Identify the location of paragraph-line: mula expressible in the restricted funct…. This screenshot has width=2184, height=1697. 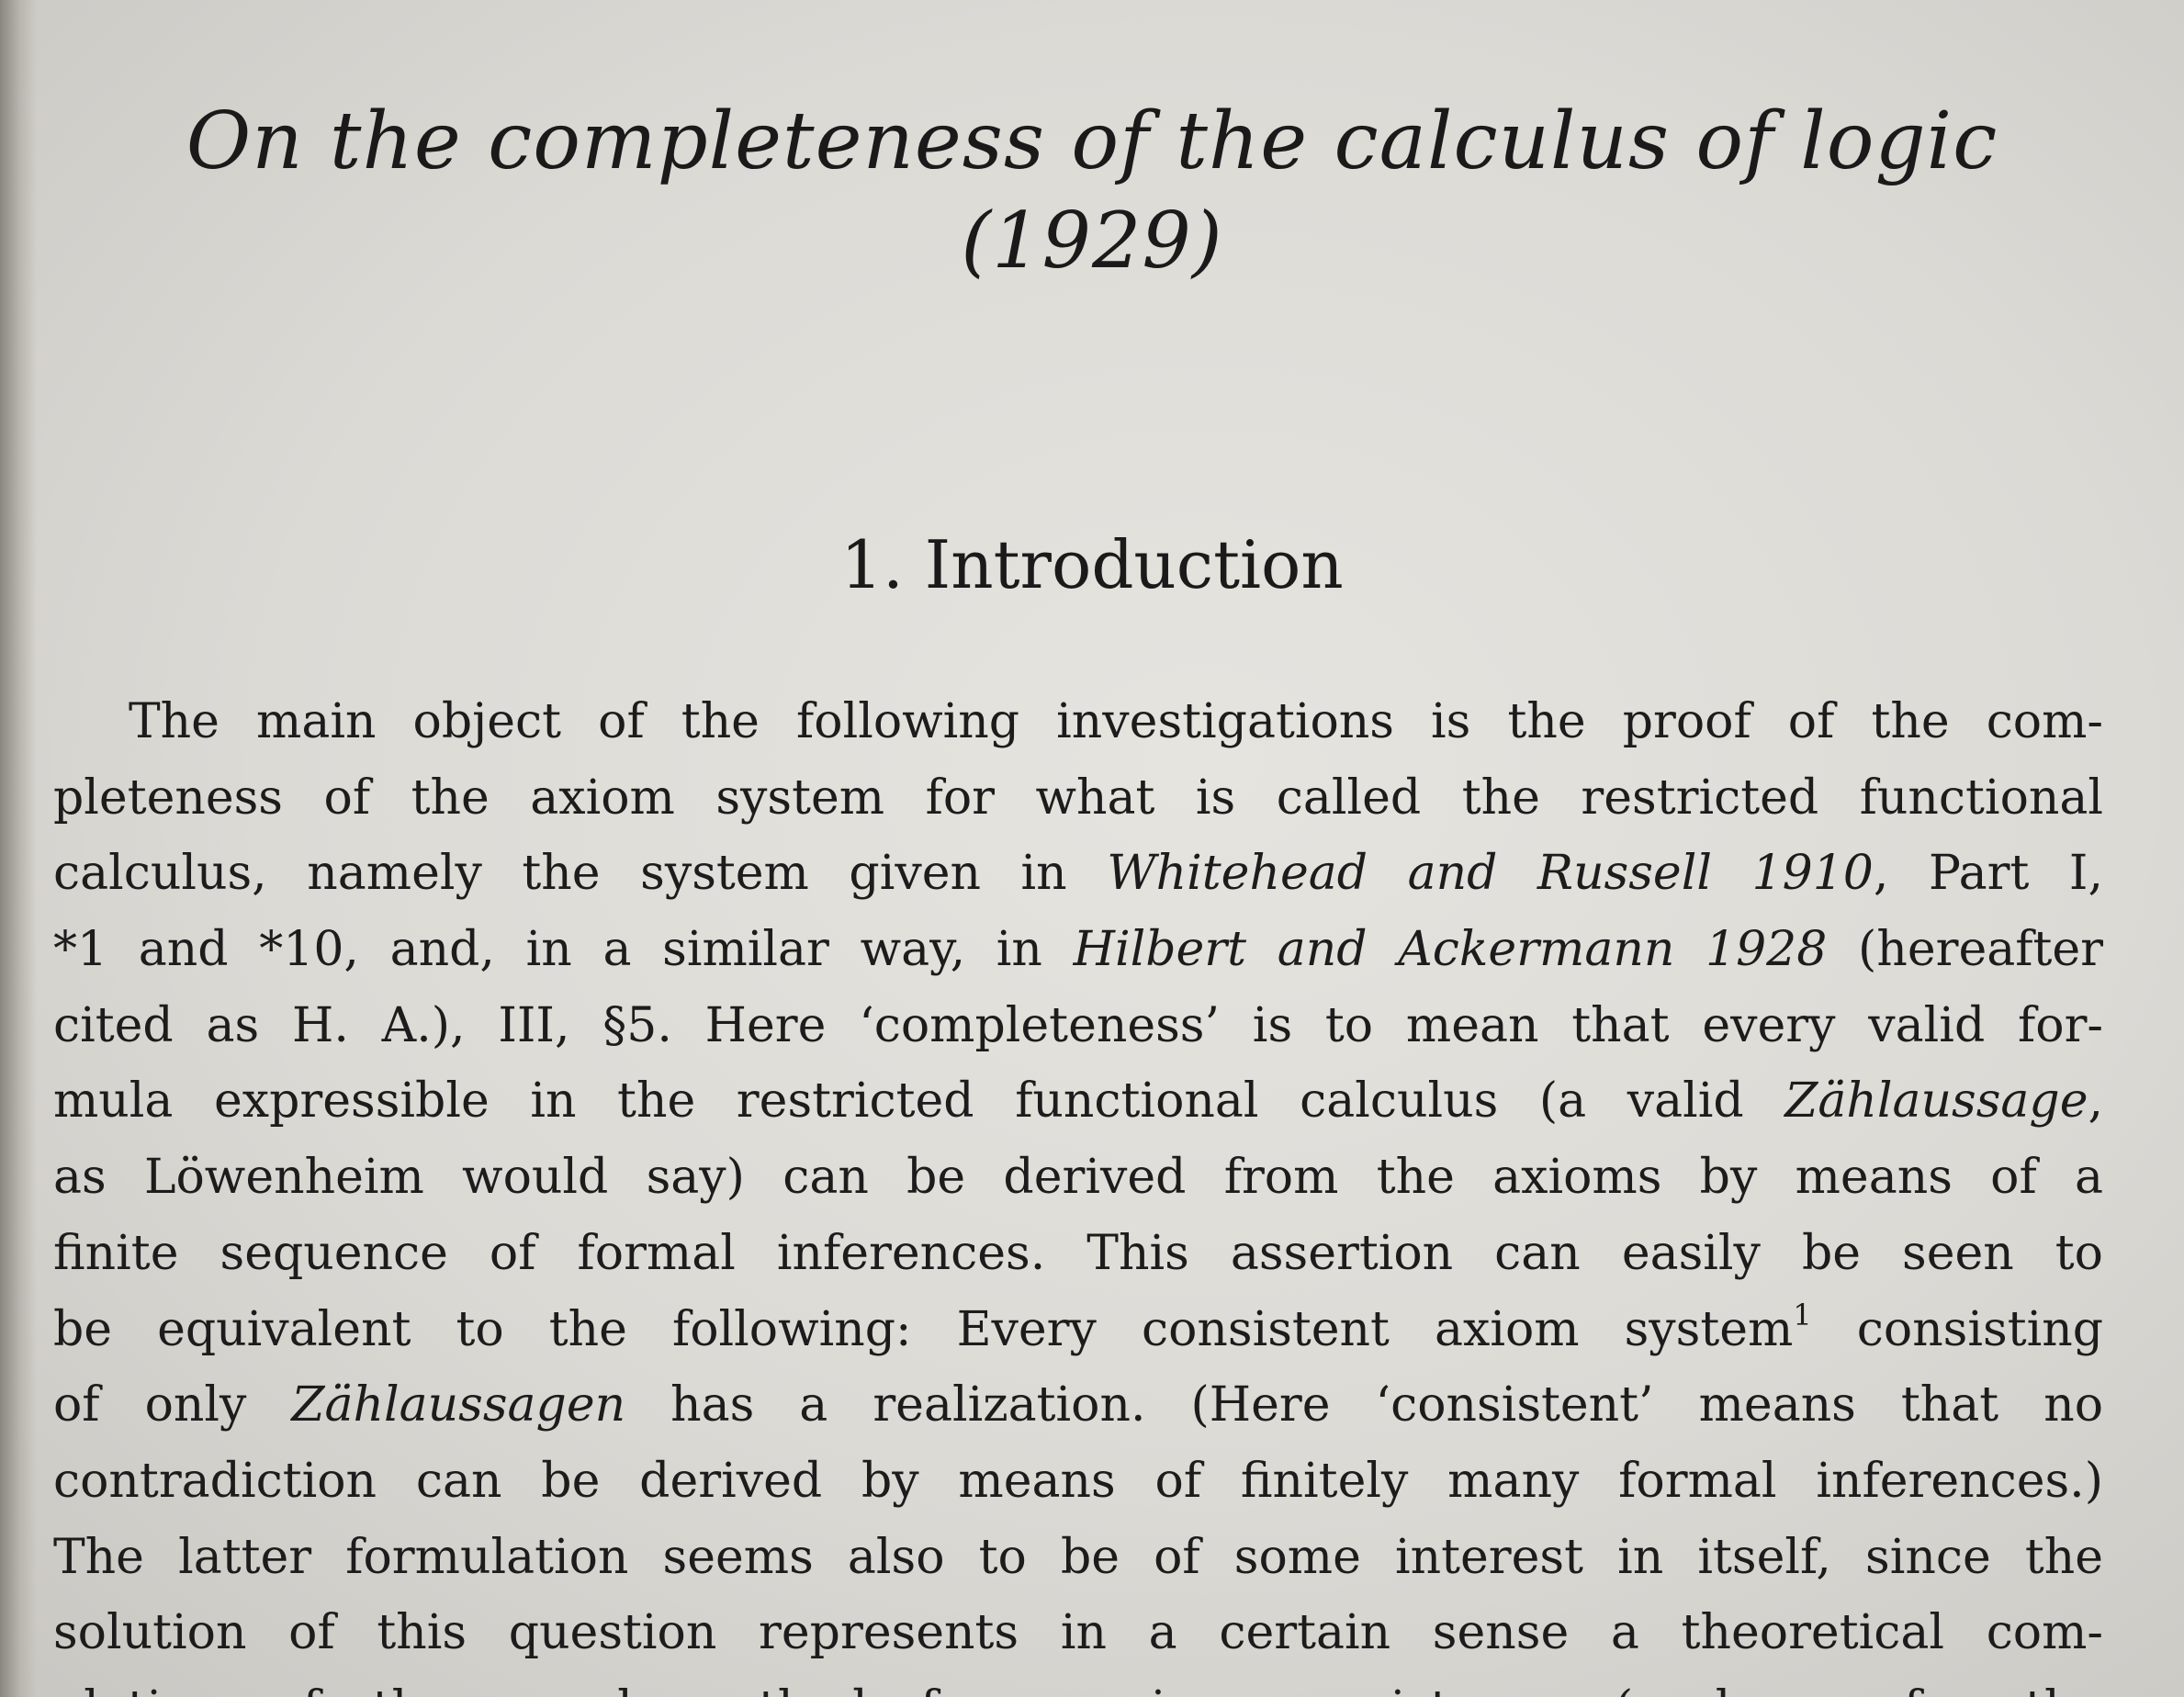
(1078, 1101).